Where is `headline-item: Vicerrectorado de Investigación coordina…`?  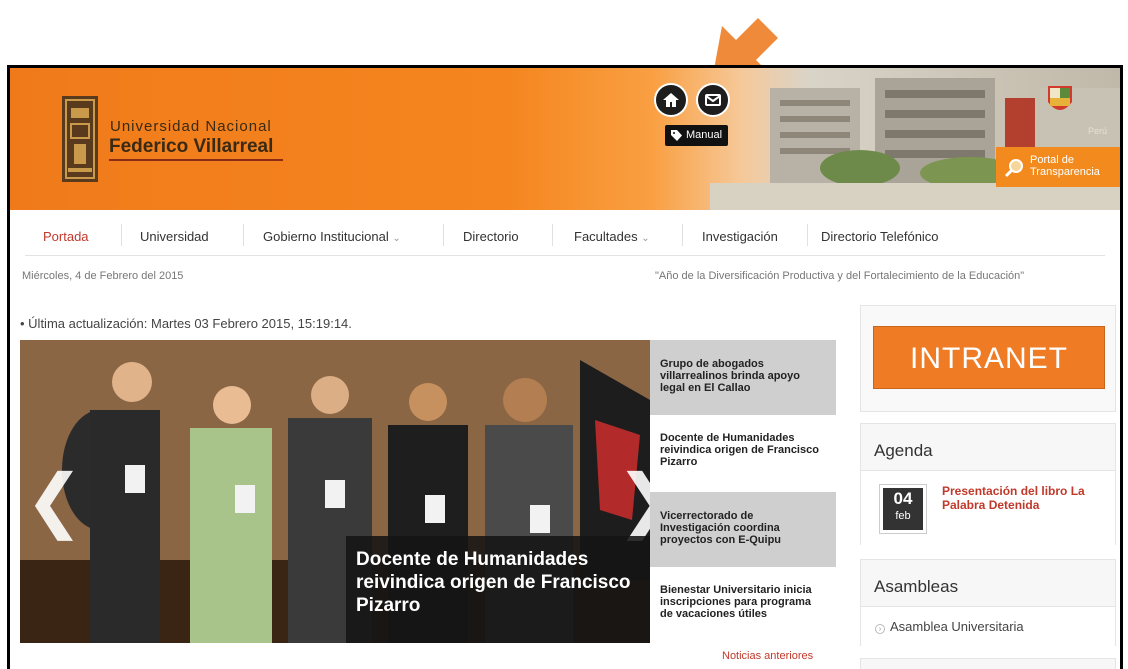 headline-item: Vicerrectorado de Investigación coordina… is located at coordinates (743, 529).